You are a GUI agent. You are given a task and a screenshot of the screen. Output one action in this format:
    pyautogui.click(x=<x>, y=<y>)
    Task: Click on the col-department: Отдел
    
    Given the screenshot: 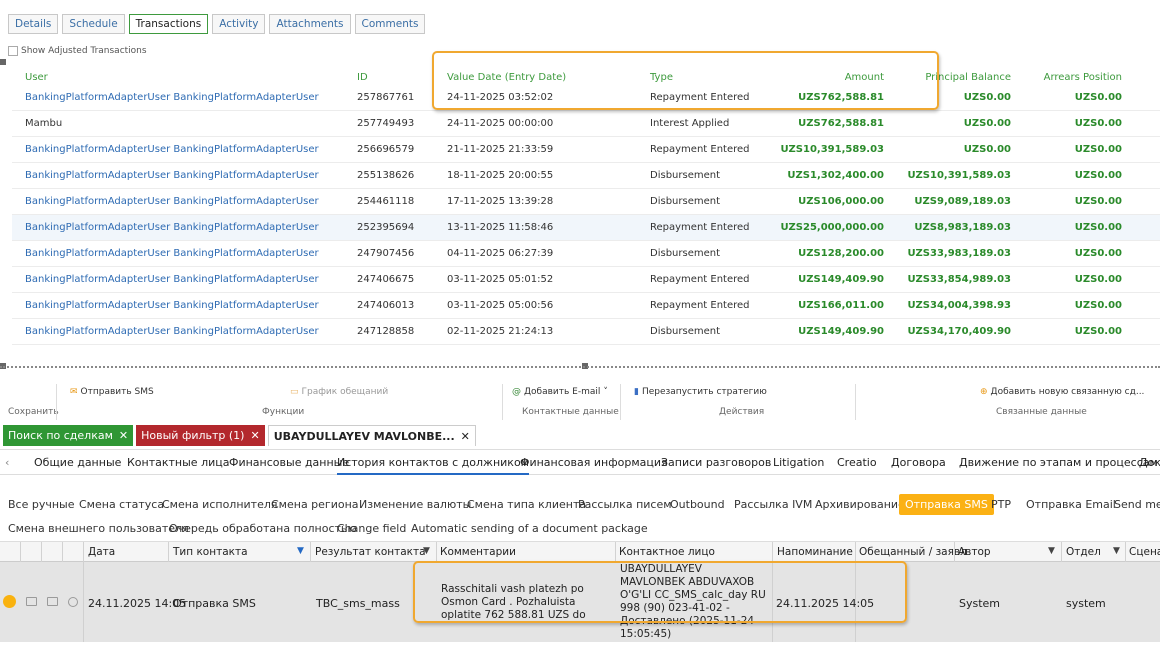 What is the action you would take?
    pyautogui.click(x=1083, y=552)
    